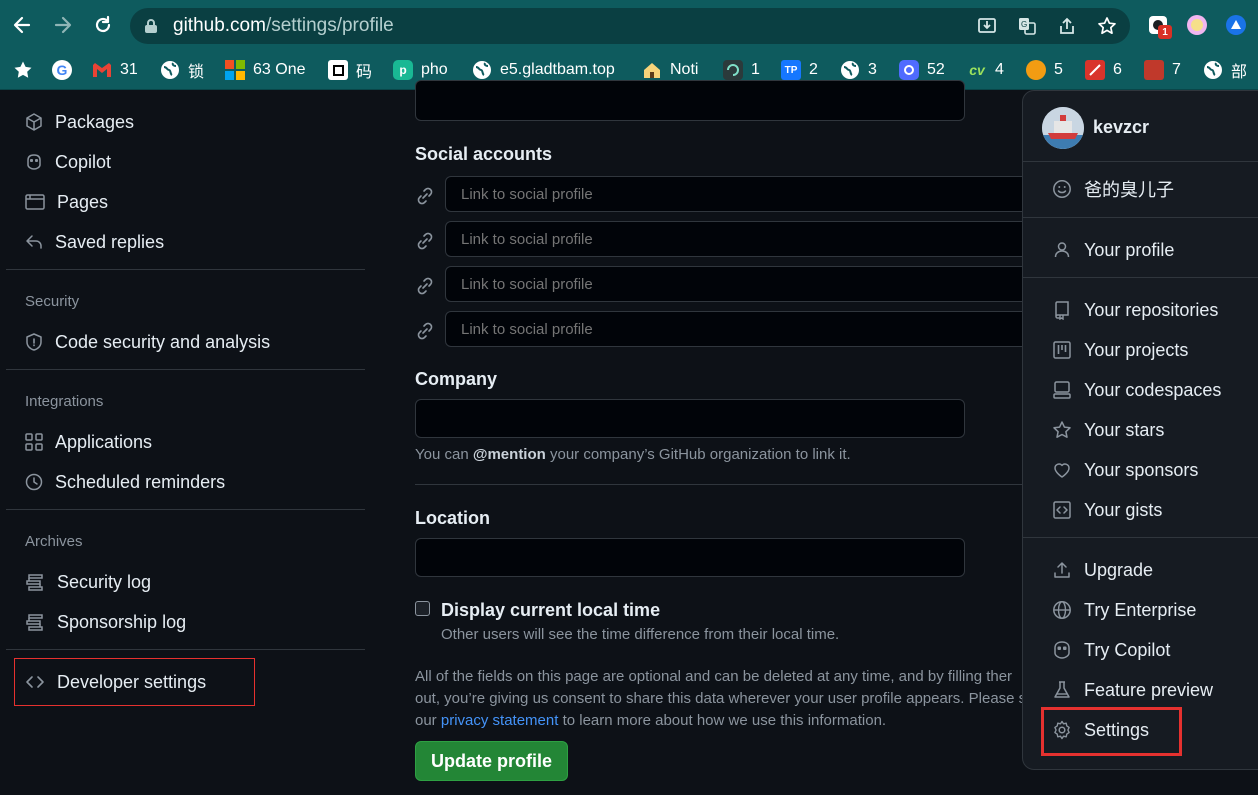  What do you see at coordinates (147, 342) in the screenshot?
I see `sidebar-item-code-security: Code security and analysis` at bounding box center [147, 342].